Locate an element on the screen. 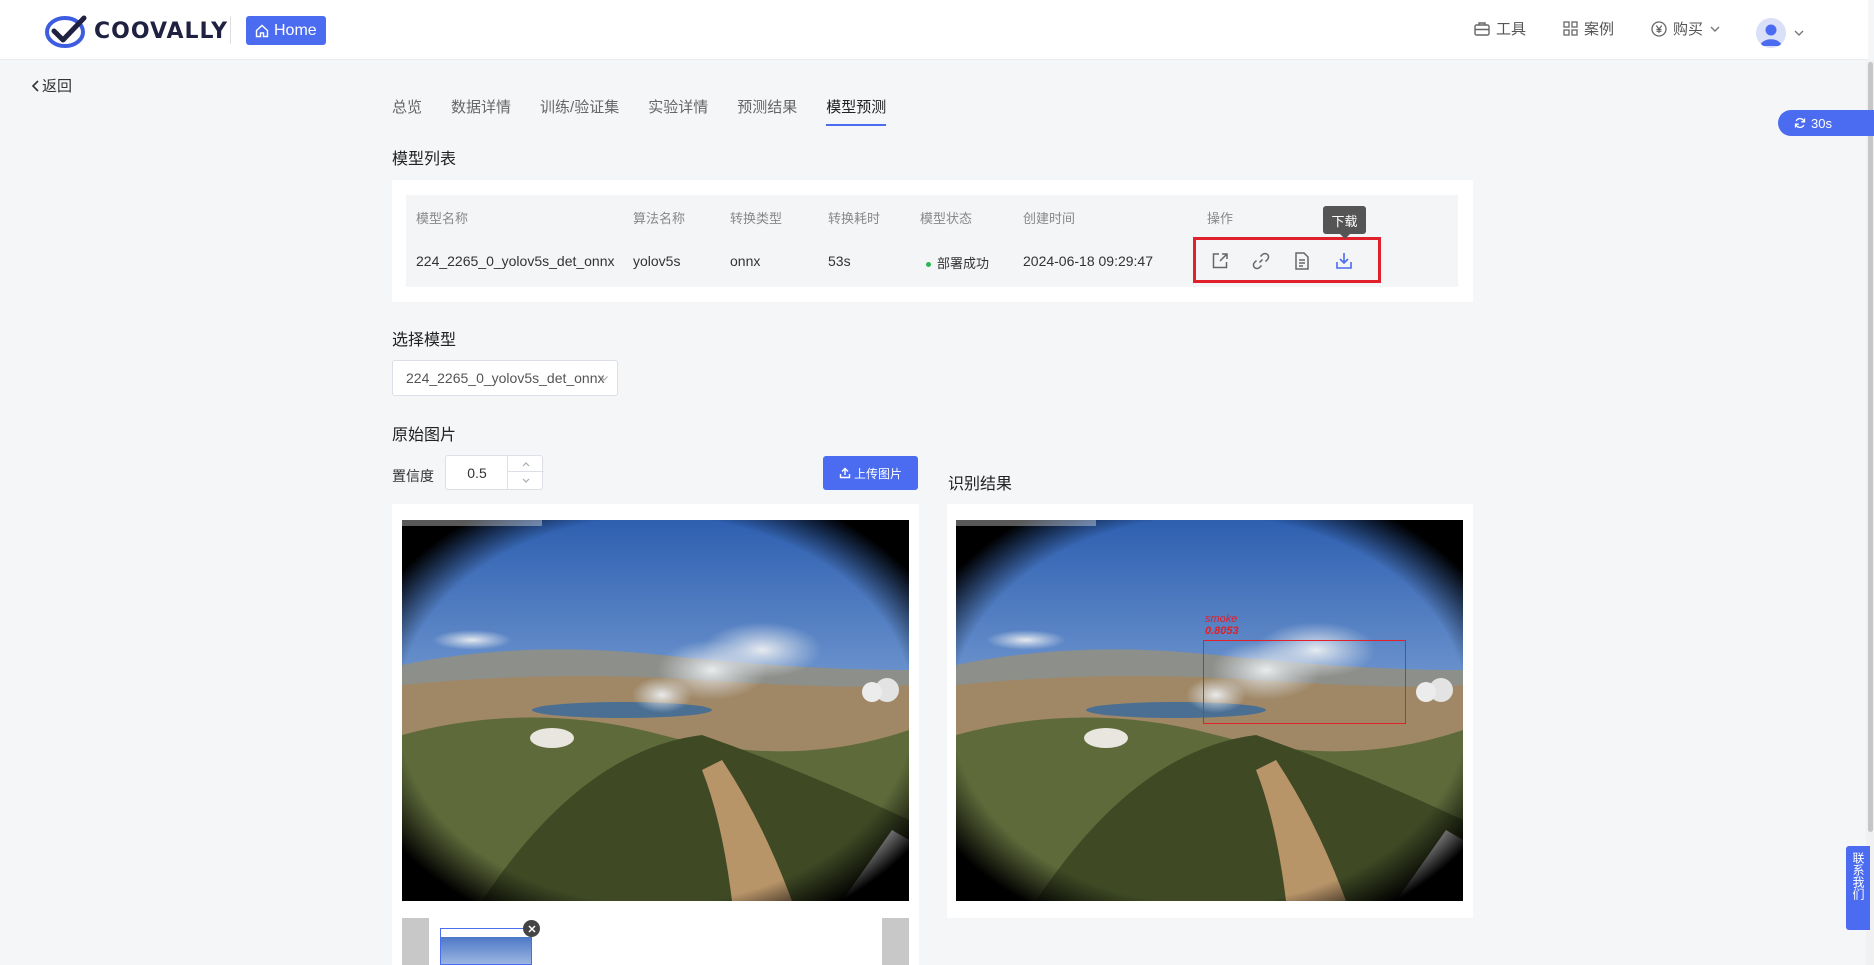 This screenshot has width=1874, height=965. scrollbar-thumb is located at coordinates (1870, 447).